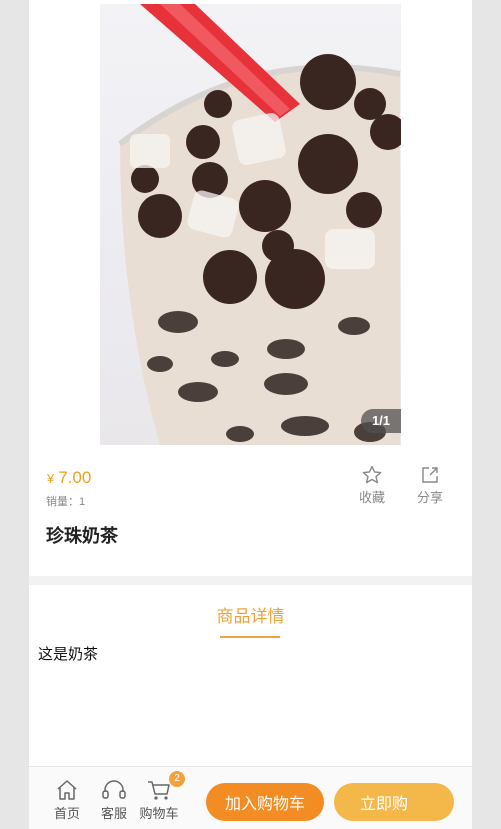  What do you see at coordinates (113, 813) in the screenshot?
I see `nav-service-label: 客服` at bounding box center [113, 813].